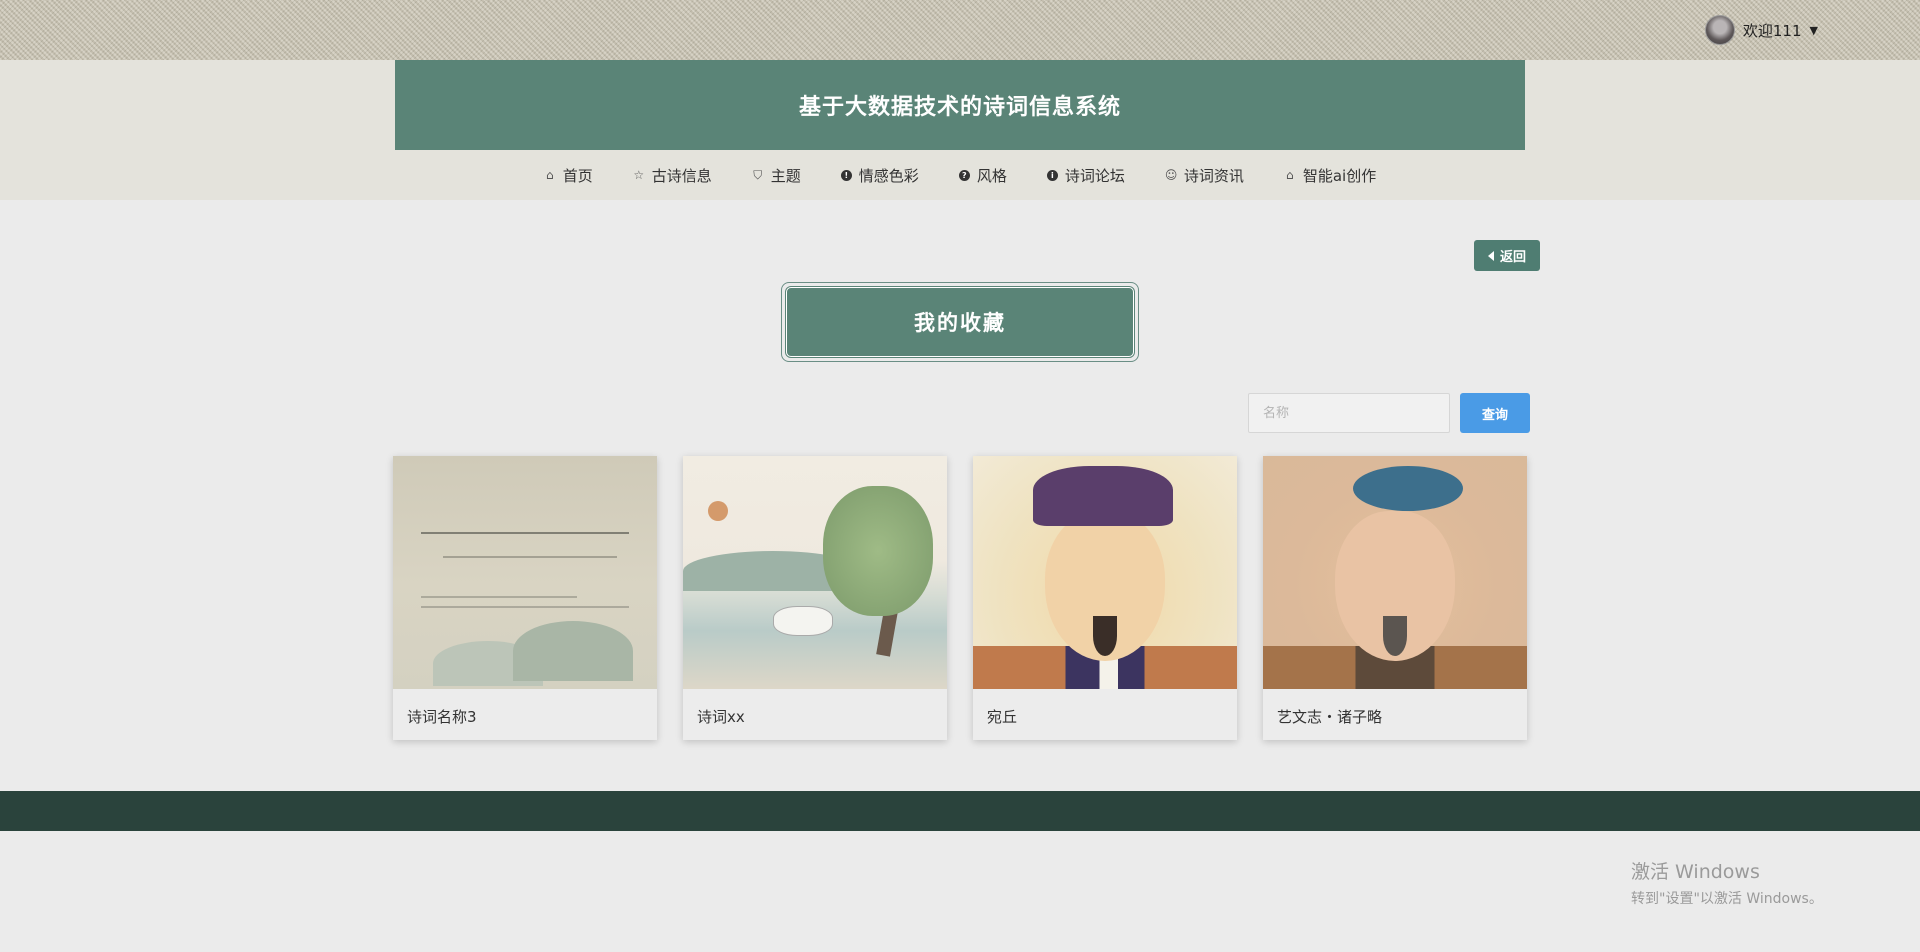  What do you see at coordinates (1171, 175) in the screenshot?
I see `smile-icon: ☺` at bounding box center [1171, 175].